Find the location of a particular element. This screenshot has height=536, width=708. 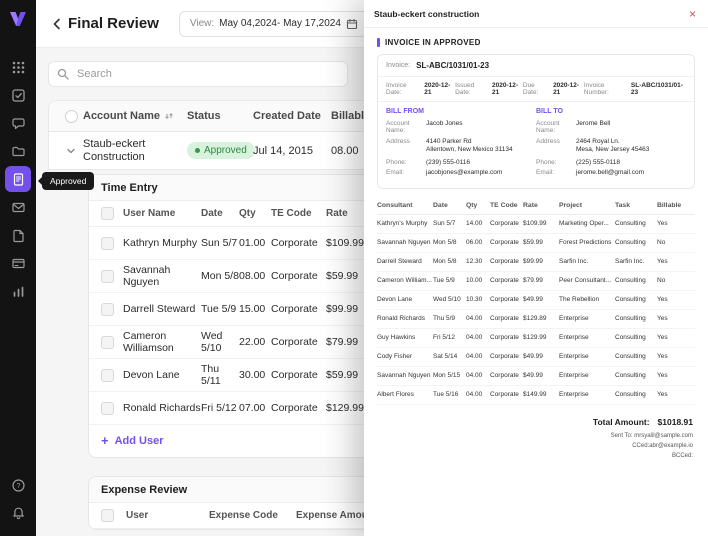

column-status: Status is located at coordinates (220, 116).